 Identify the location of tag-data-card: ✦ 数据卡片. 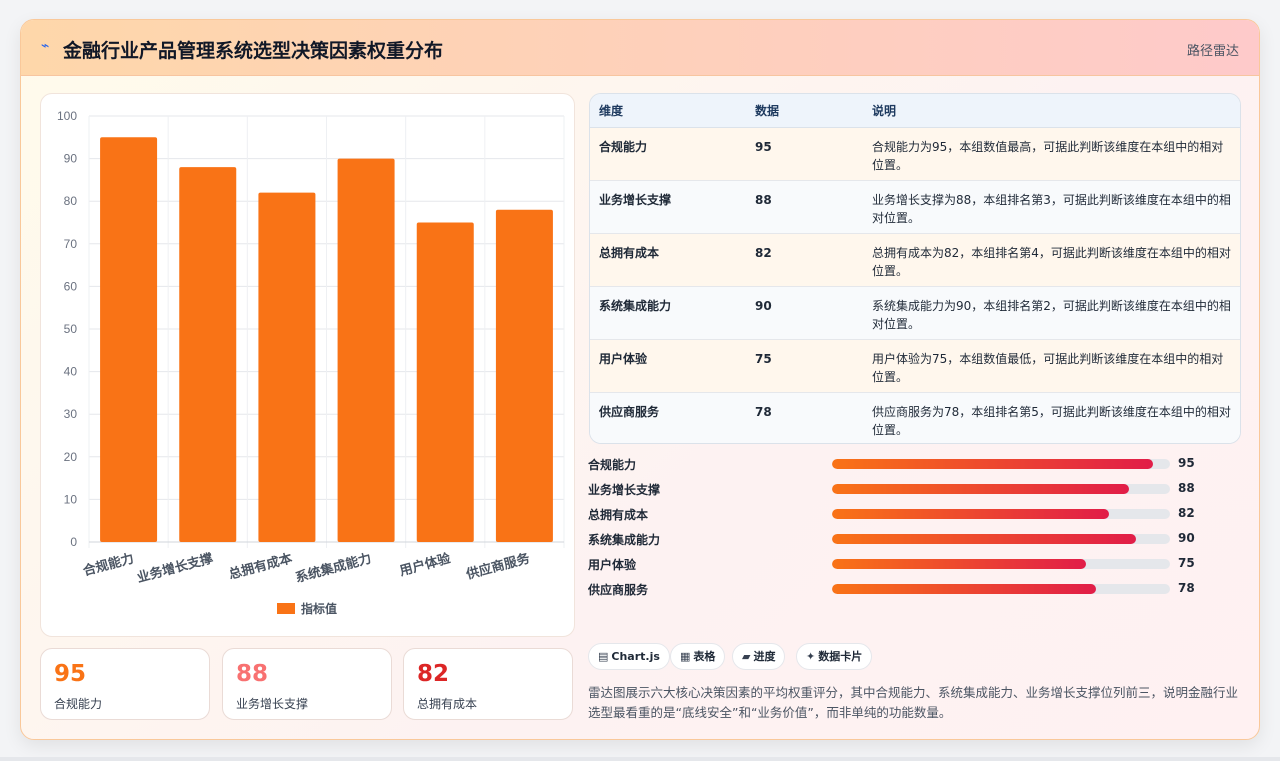
(834, 656).